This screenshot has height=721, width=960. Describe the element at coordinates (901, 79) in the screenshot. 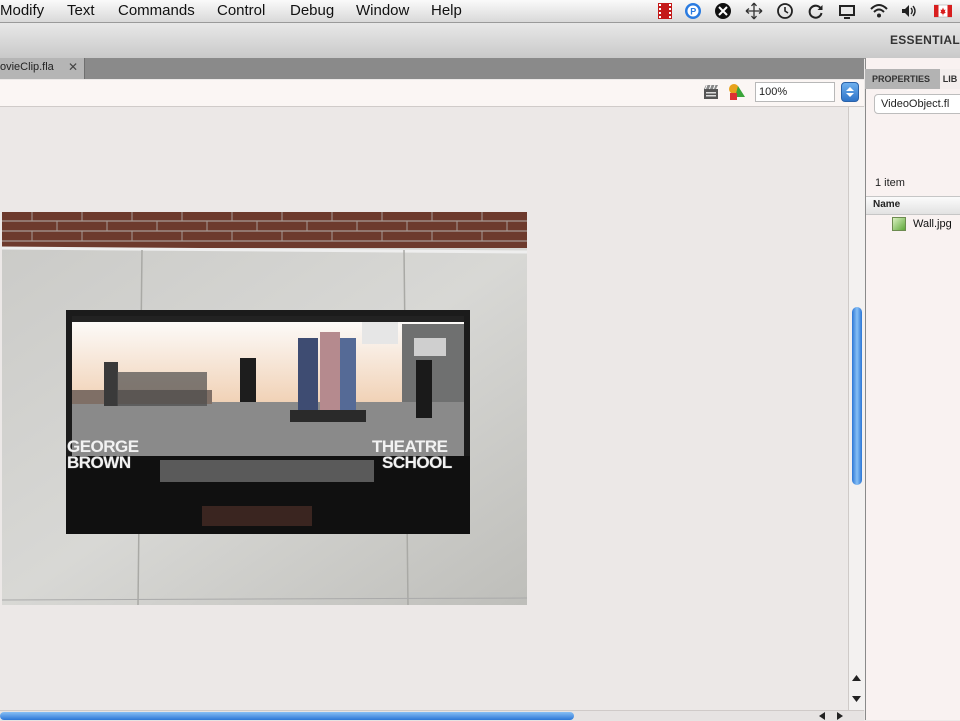

I see `tab-properties: PROPERTIES` at that location.